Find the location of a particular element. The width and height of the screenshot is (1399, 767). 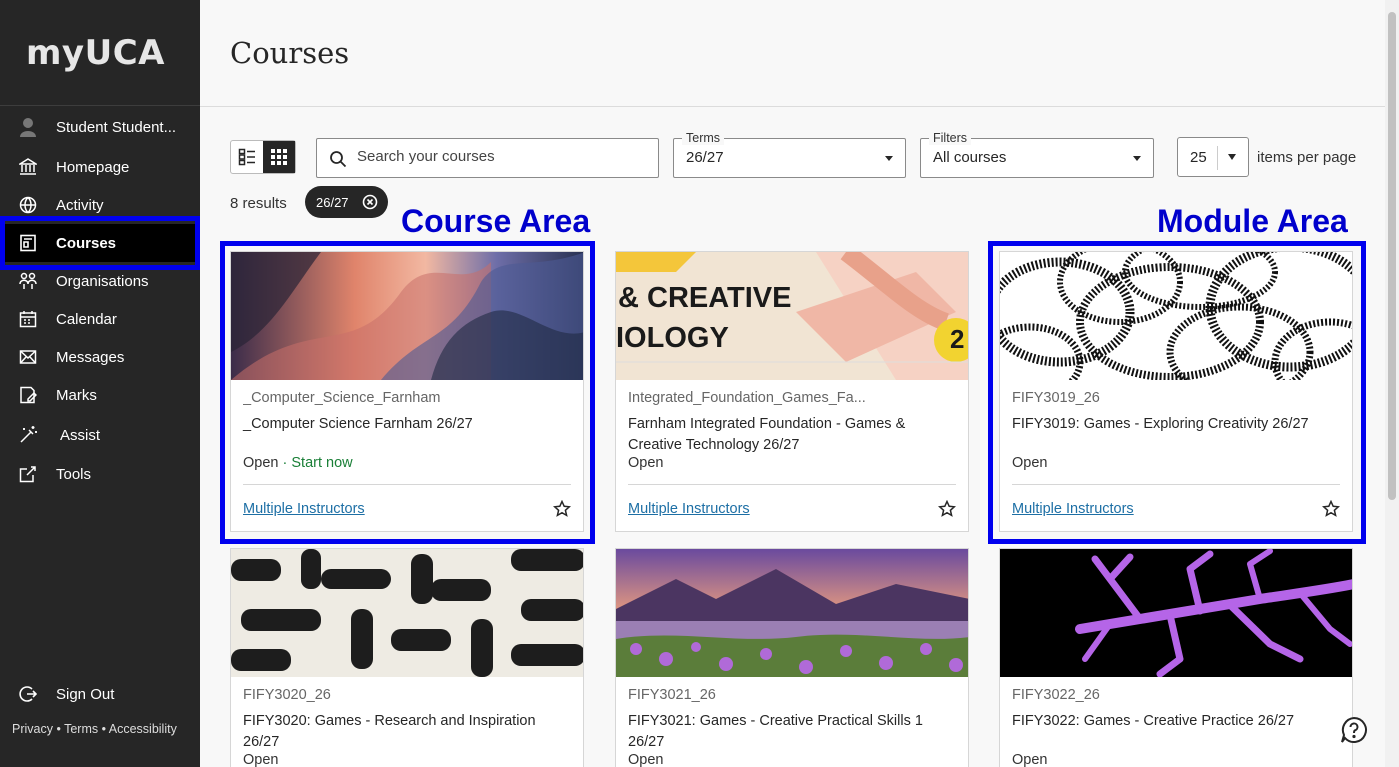

terms-link: Terms is located at coordinates (81, 729).